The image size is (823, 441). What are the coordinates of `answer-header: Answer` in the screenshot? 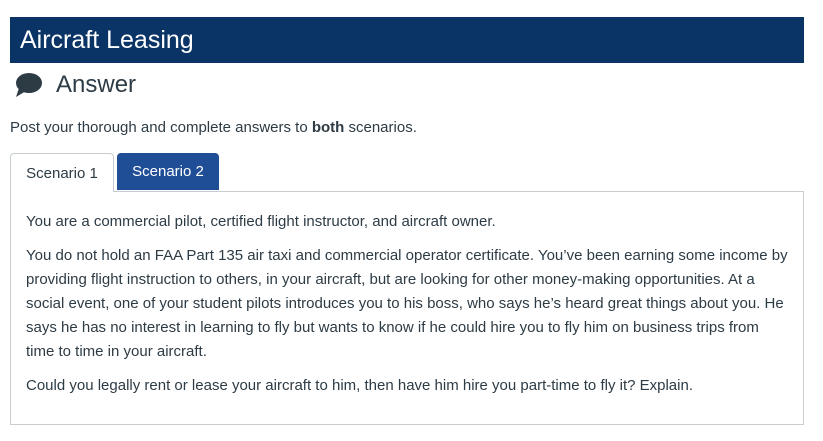 It's located at (75, 85).